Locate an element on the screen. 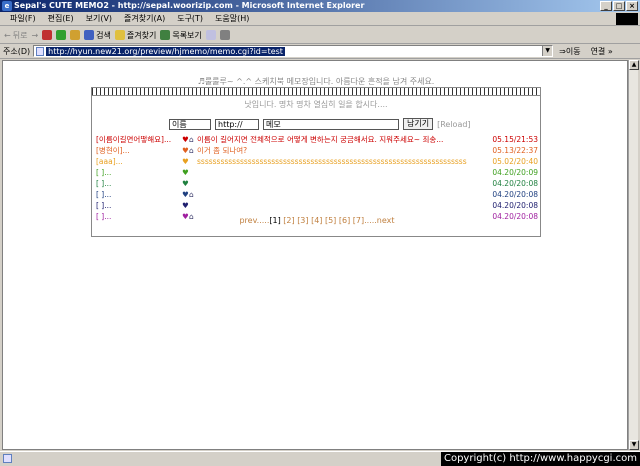 Image resolution: width=640 pixels, height=466 pixels. menu-tools: 도구(T) is located at coordinates (190, 18).